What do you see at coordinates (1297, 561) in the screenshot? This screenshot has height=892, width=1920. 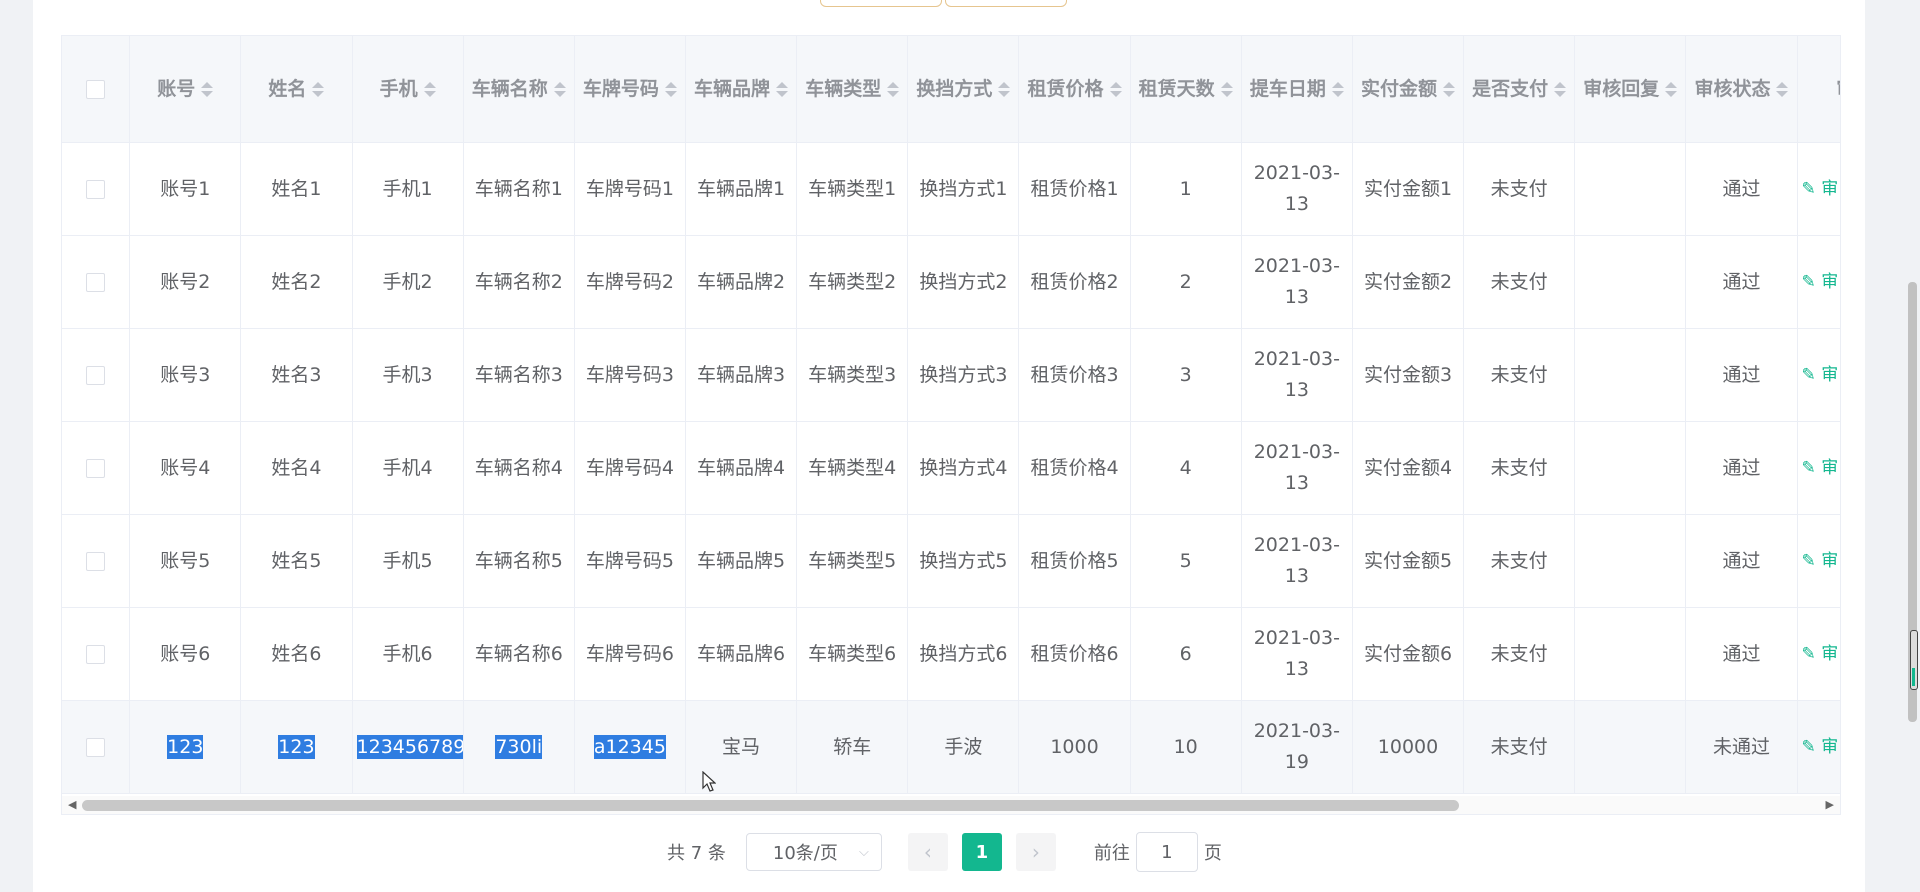 I see `table-cell: 2021-03-13` at bounding box center [1297, 561].